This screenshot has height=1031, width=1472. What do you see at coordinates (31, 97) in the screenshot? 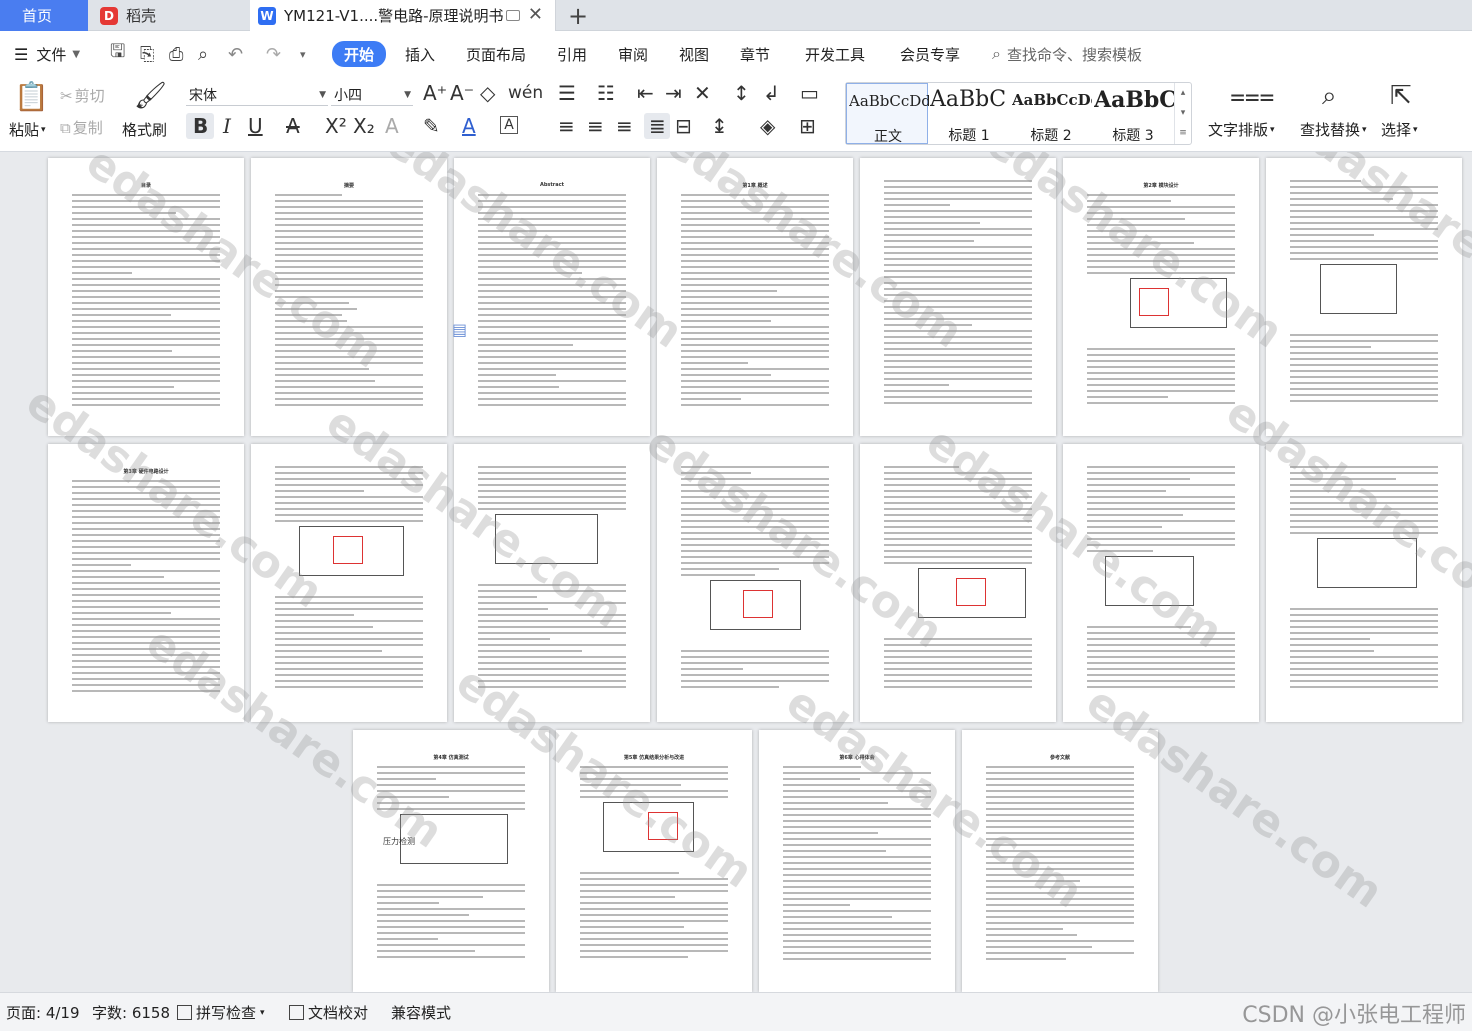
I see `paste-icon: 📋` at bounding box center [31, 97].